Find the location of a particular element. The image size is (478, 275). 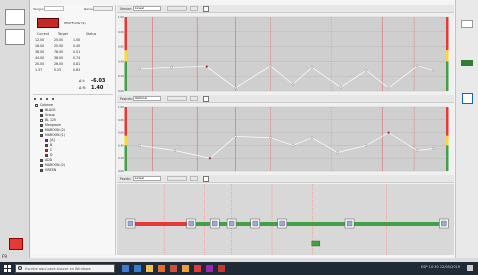

panel-toggle-button is located at coordinates (467, 24).